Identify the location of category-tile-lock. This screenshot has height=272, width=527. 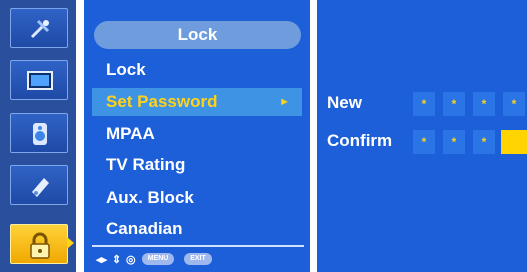
(42, 244).